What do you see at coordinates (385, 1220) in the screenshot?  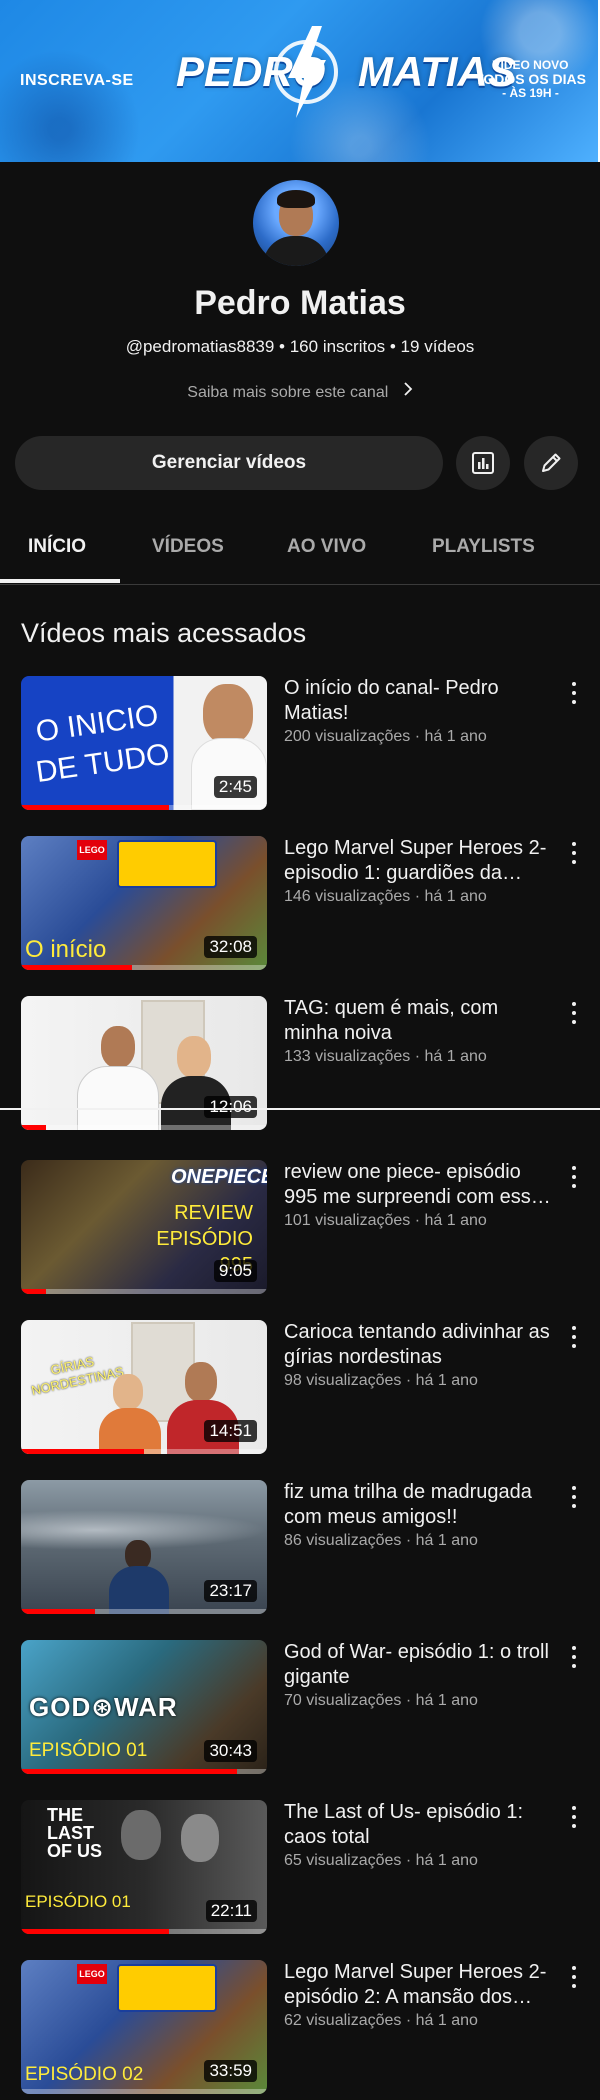 I see `video-meta: 101 visualizações · há 1 ano` at bounding box center [385, 1220].